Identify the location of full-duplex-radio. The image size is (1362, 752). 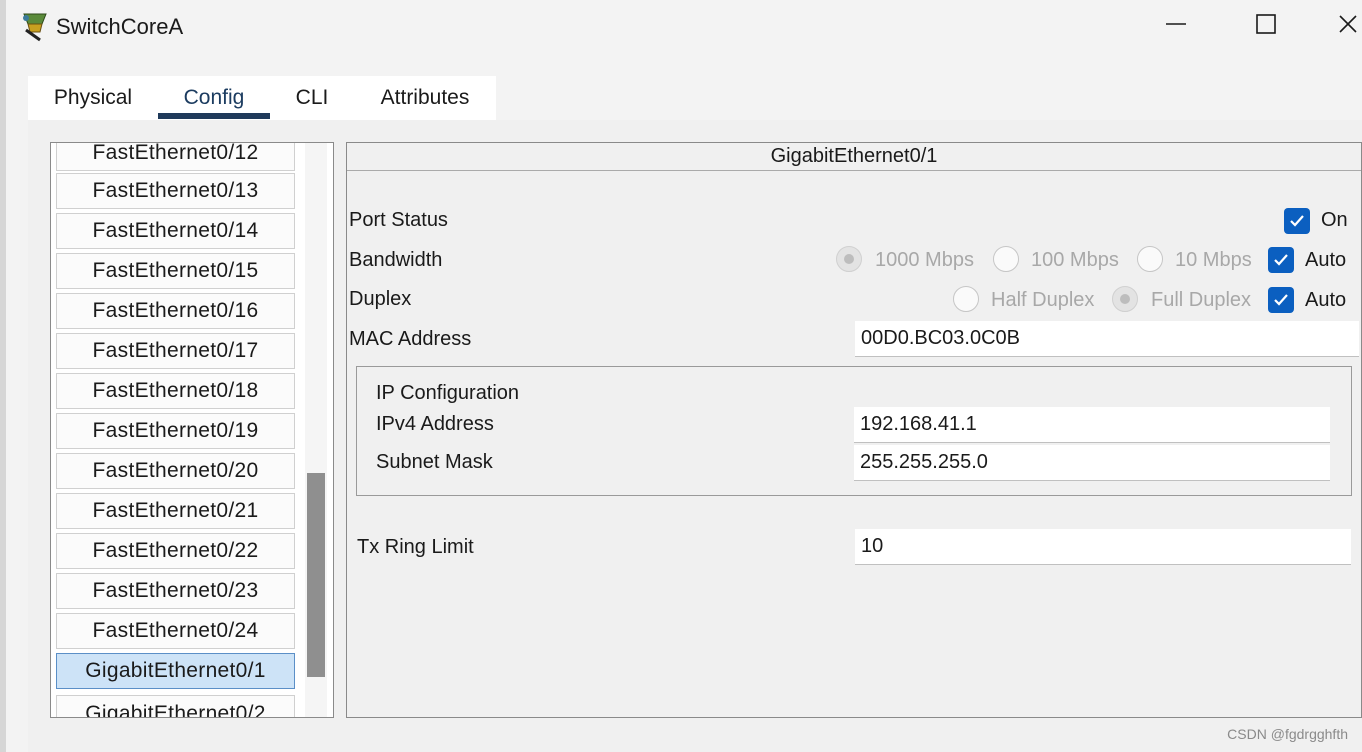
(1125, 299).